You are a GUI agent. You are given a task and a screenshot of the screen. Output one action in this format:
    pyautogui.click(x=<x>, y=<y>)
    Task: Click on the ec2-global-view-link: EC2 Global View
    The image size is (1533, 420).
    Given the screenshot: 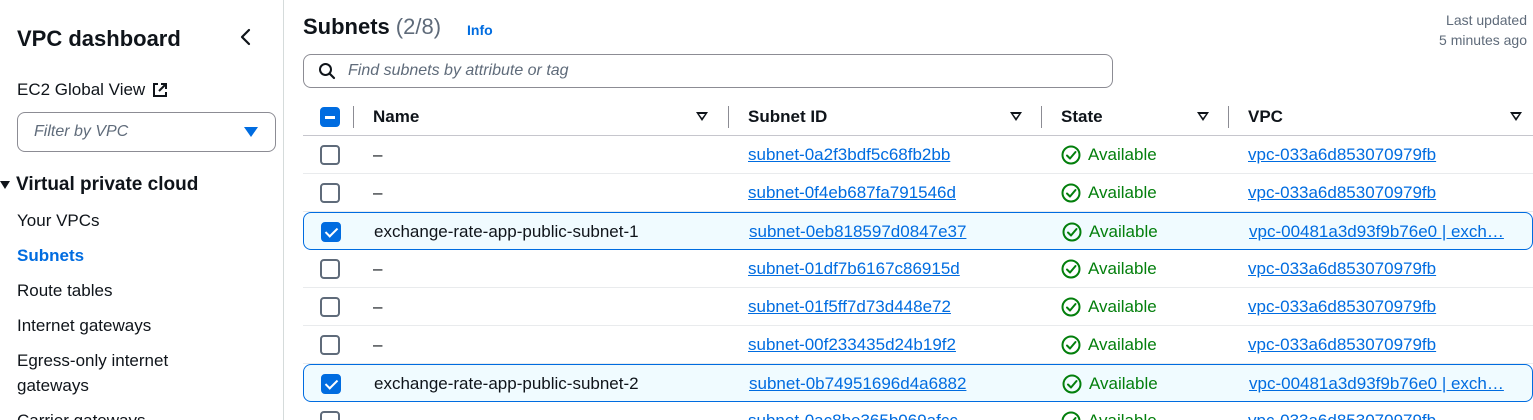 What is the action you would take?
    pyautogui.click(x=93, y=90)
    